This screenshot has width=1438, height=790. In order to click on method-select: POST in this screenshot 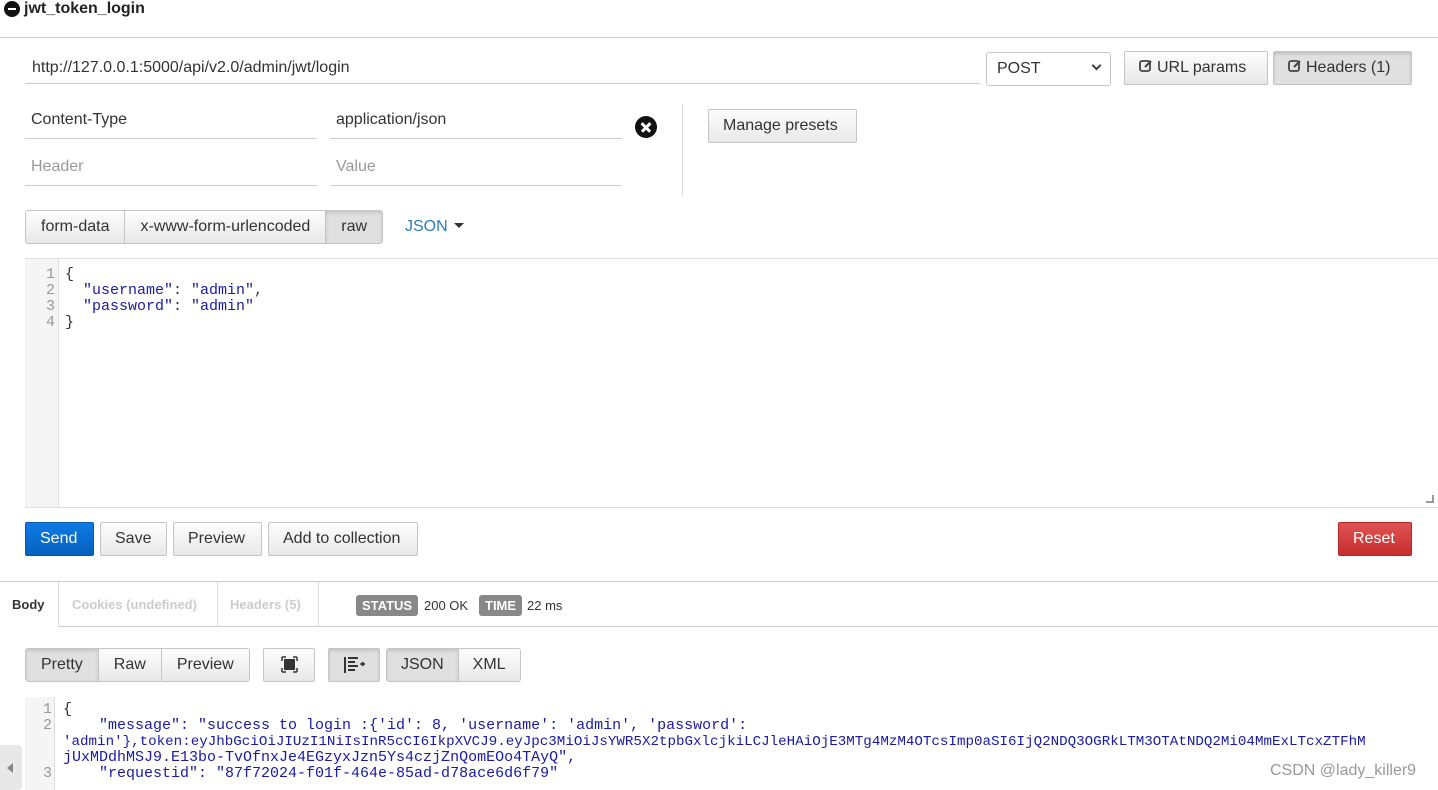, I will do `click(1048, 69)`.